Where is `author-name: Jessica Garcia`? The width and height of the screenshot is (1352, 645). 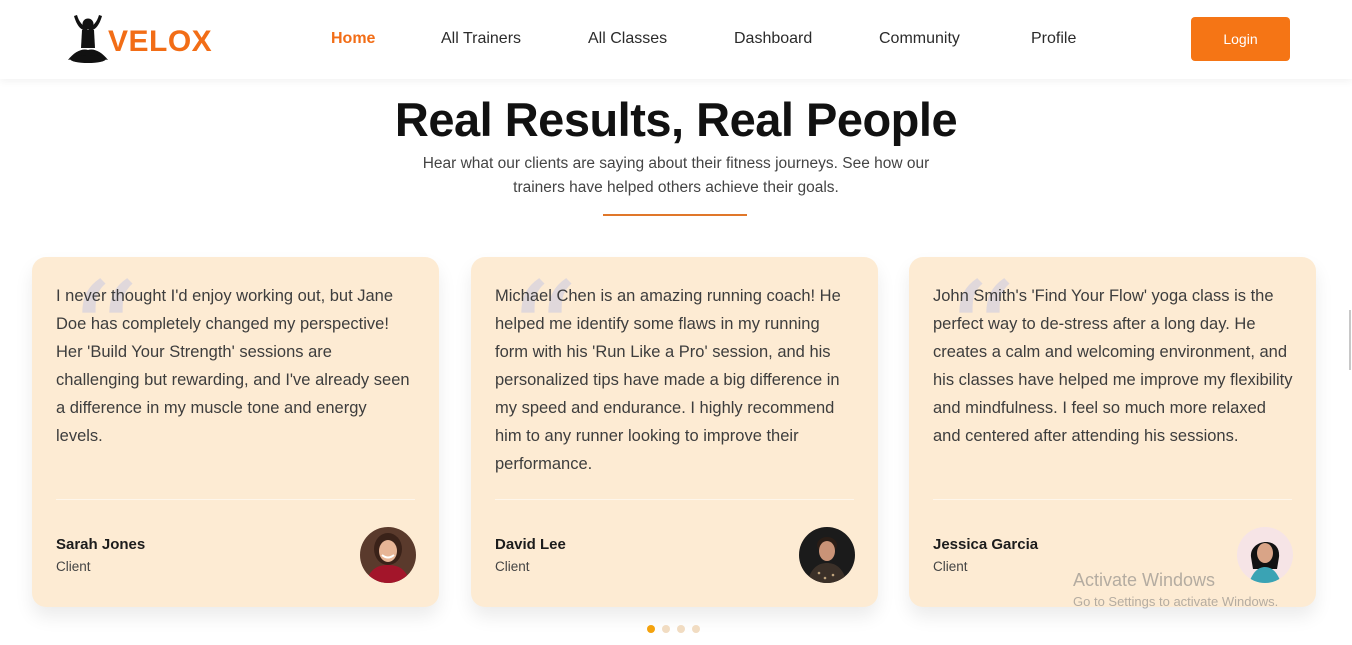 author-name: Jessica Garcia is located at coordinates (986, 544).